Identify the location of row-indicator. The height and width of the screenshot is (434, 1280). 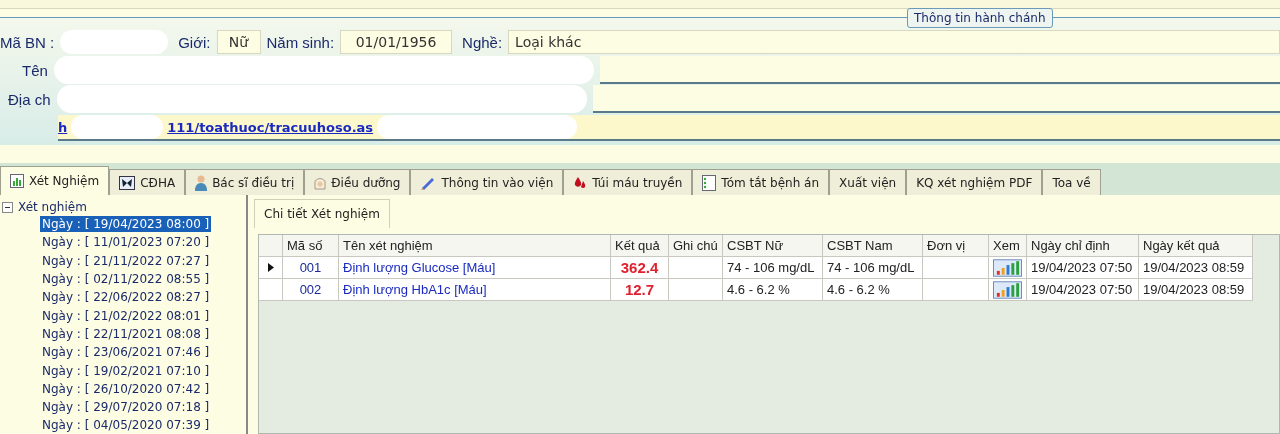
(271, 268).